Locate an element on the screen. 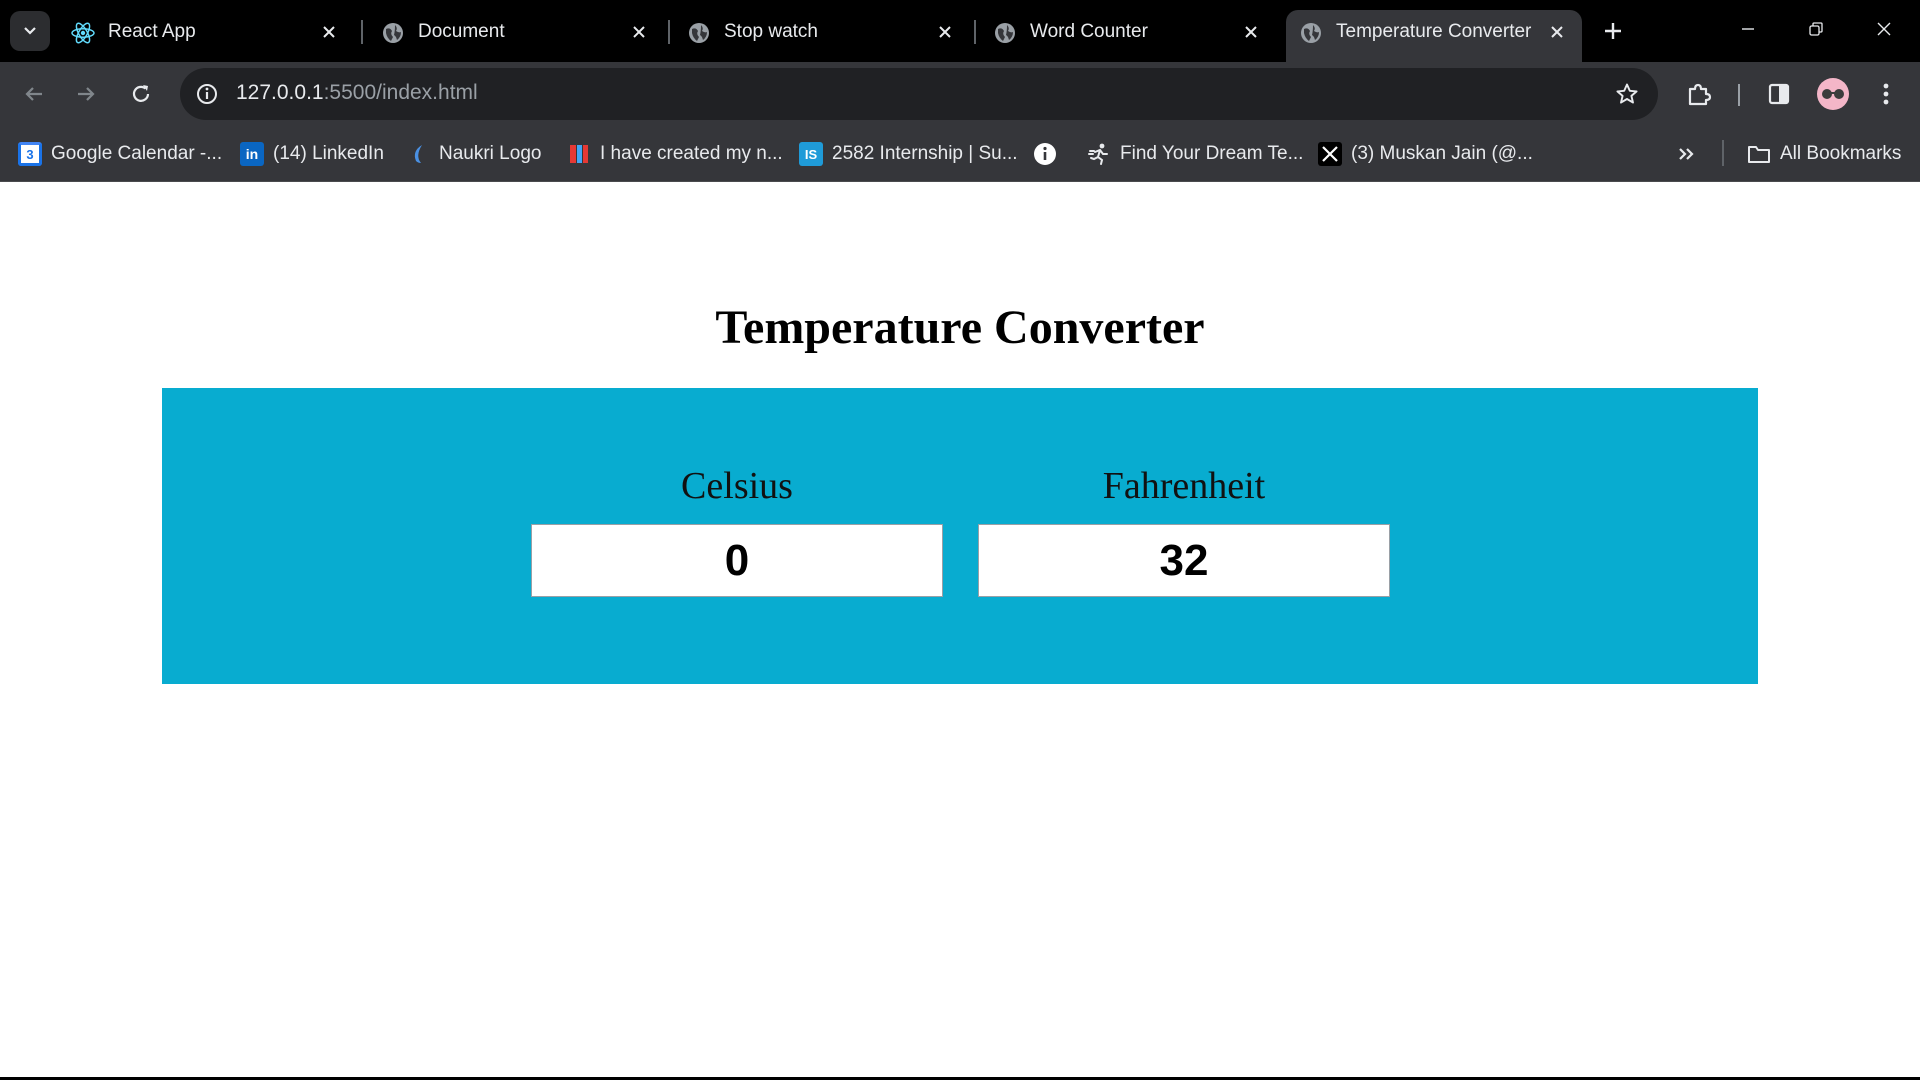  glasses-icon is located at coordinates (1833, 94).